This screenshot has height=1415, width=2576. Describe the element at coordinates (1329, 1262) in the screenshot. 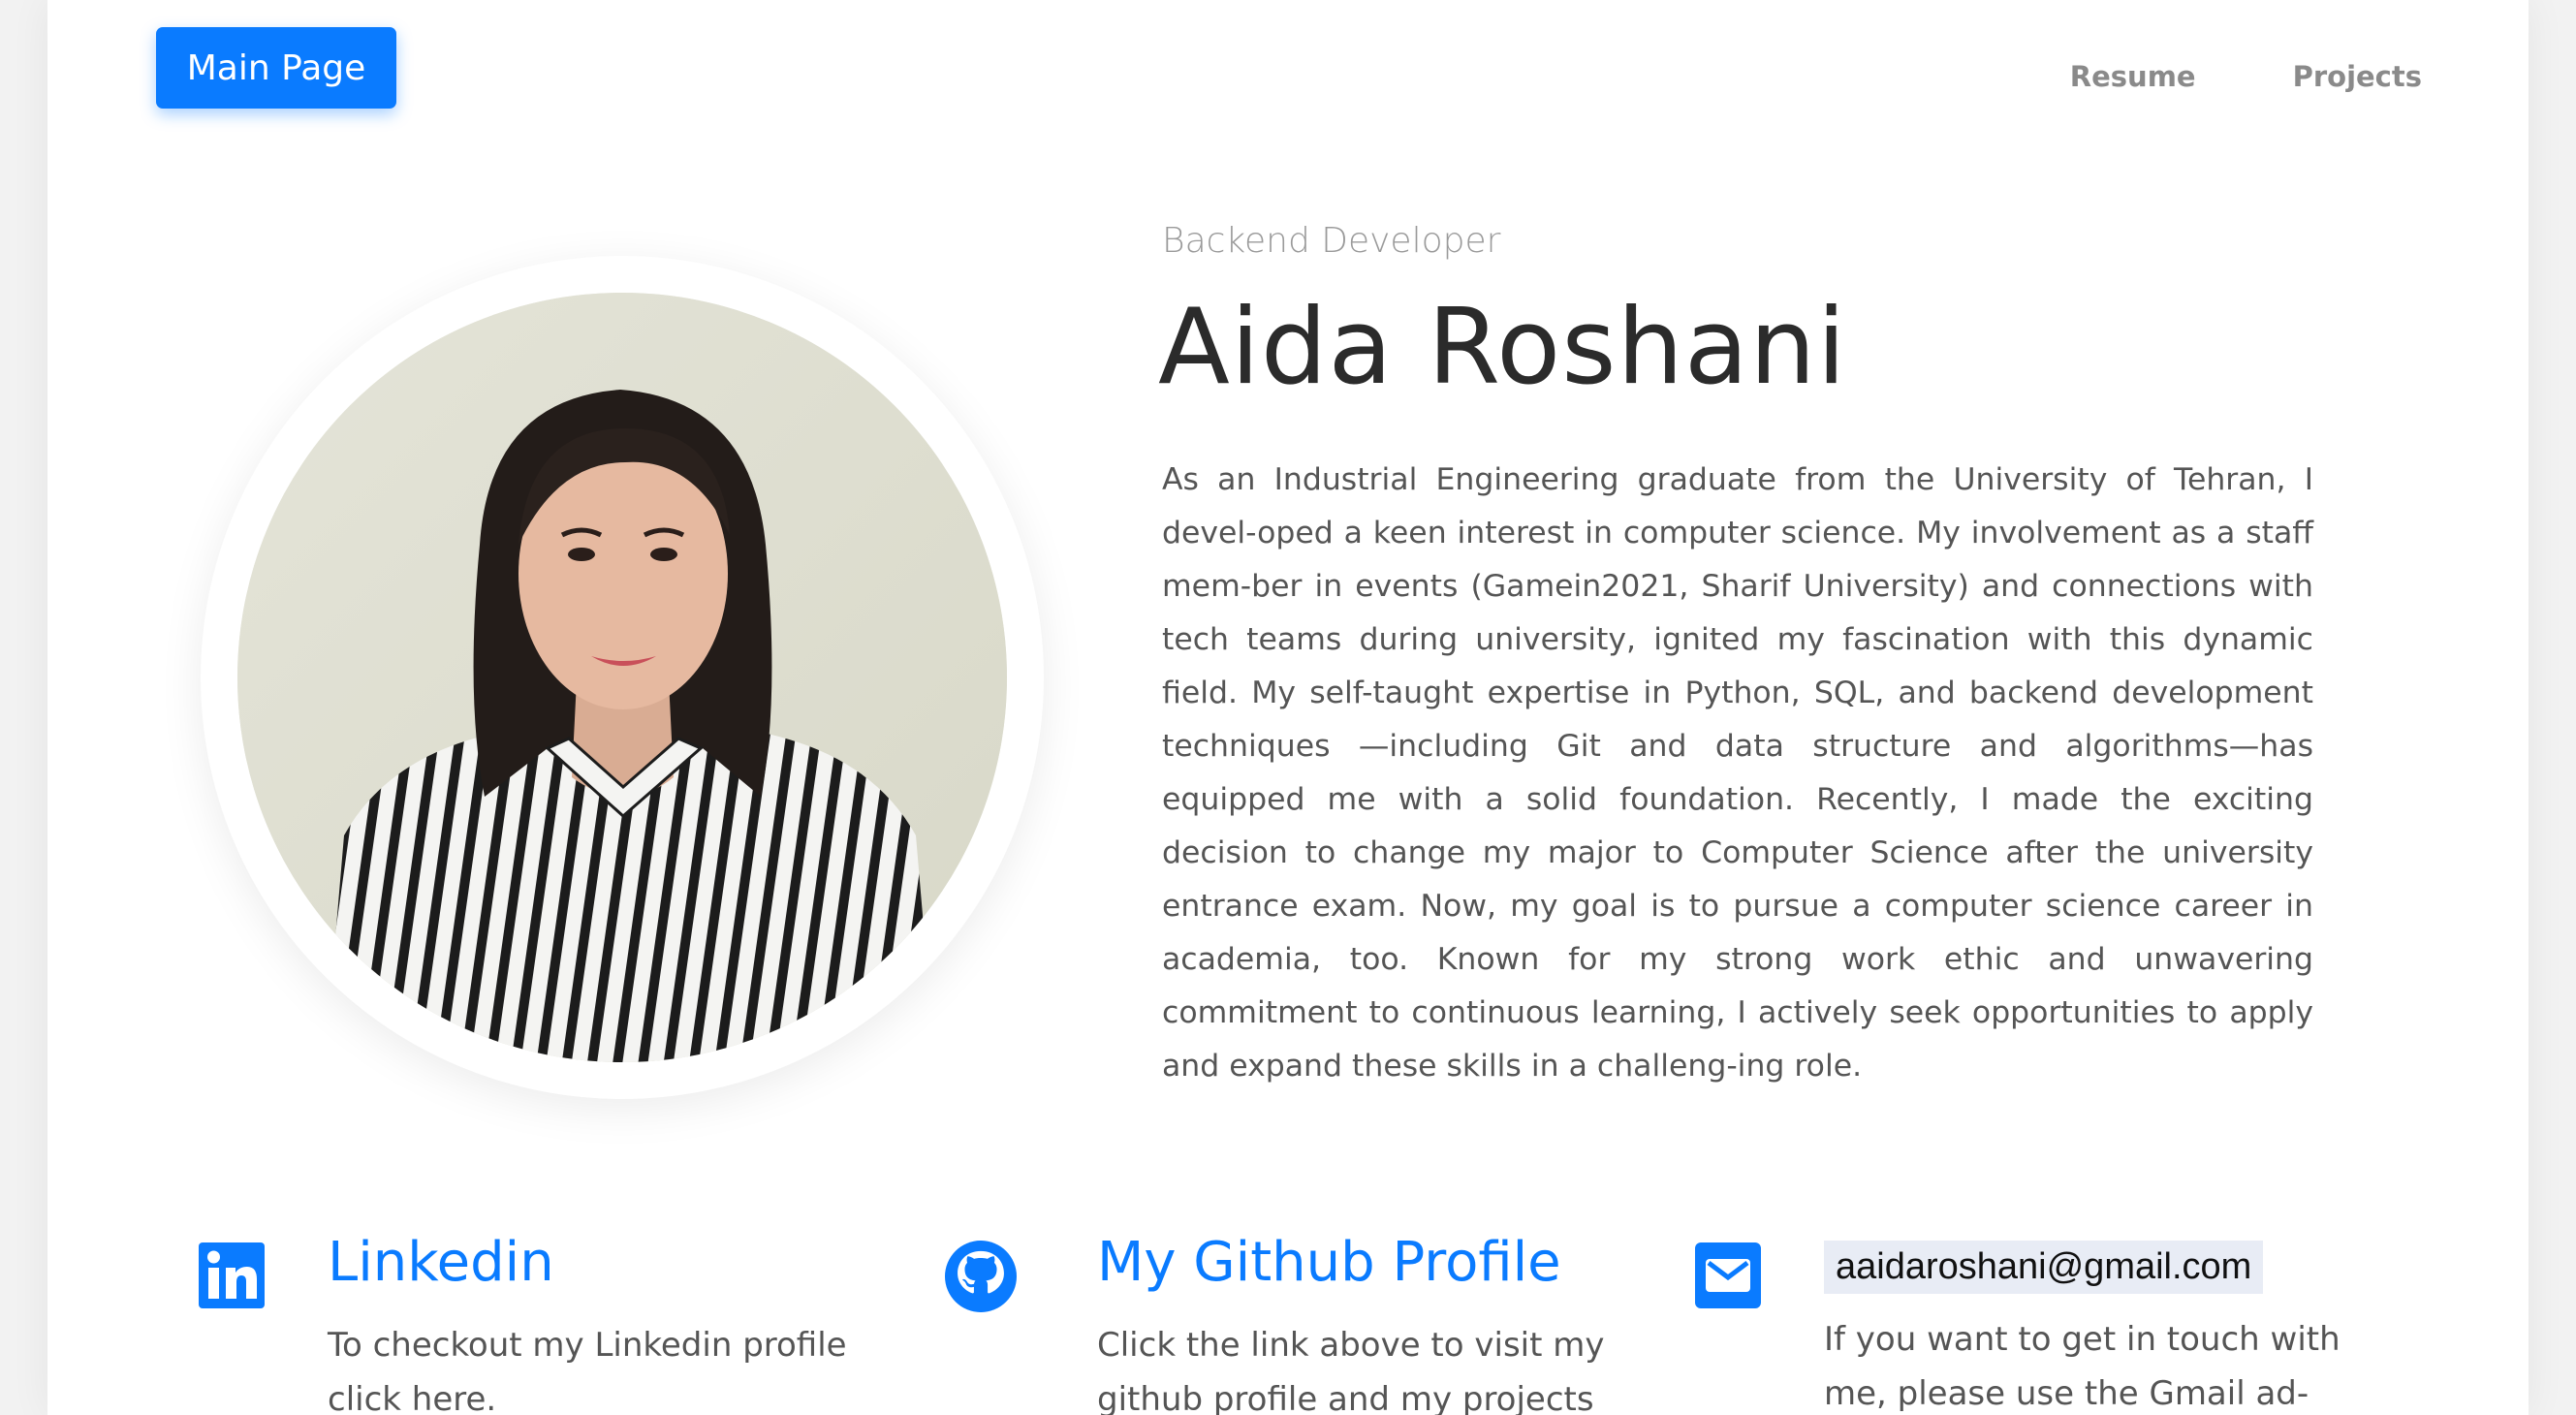

I see `github-link: My Github Profile` at that location.